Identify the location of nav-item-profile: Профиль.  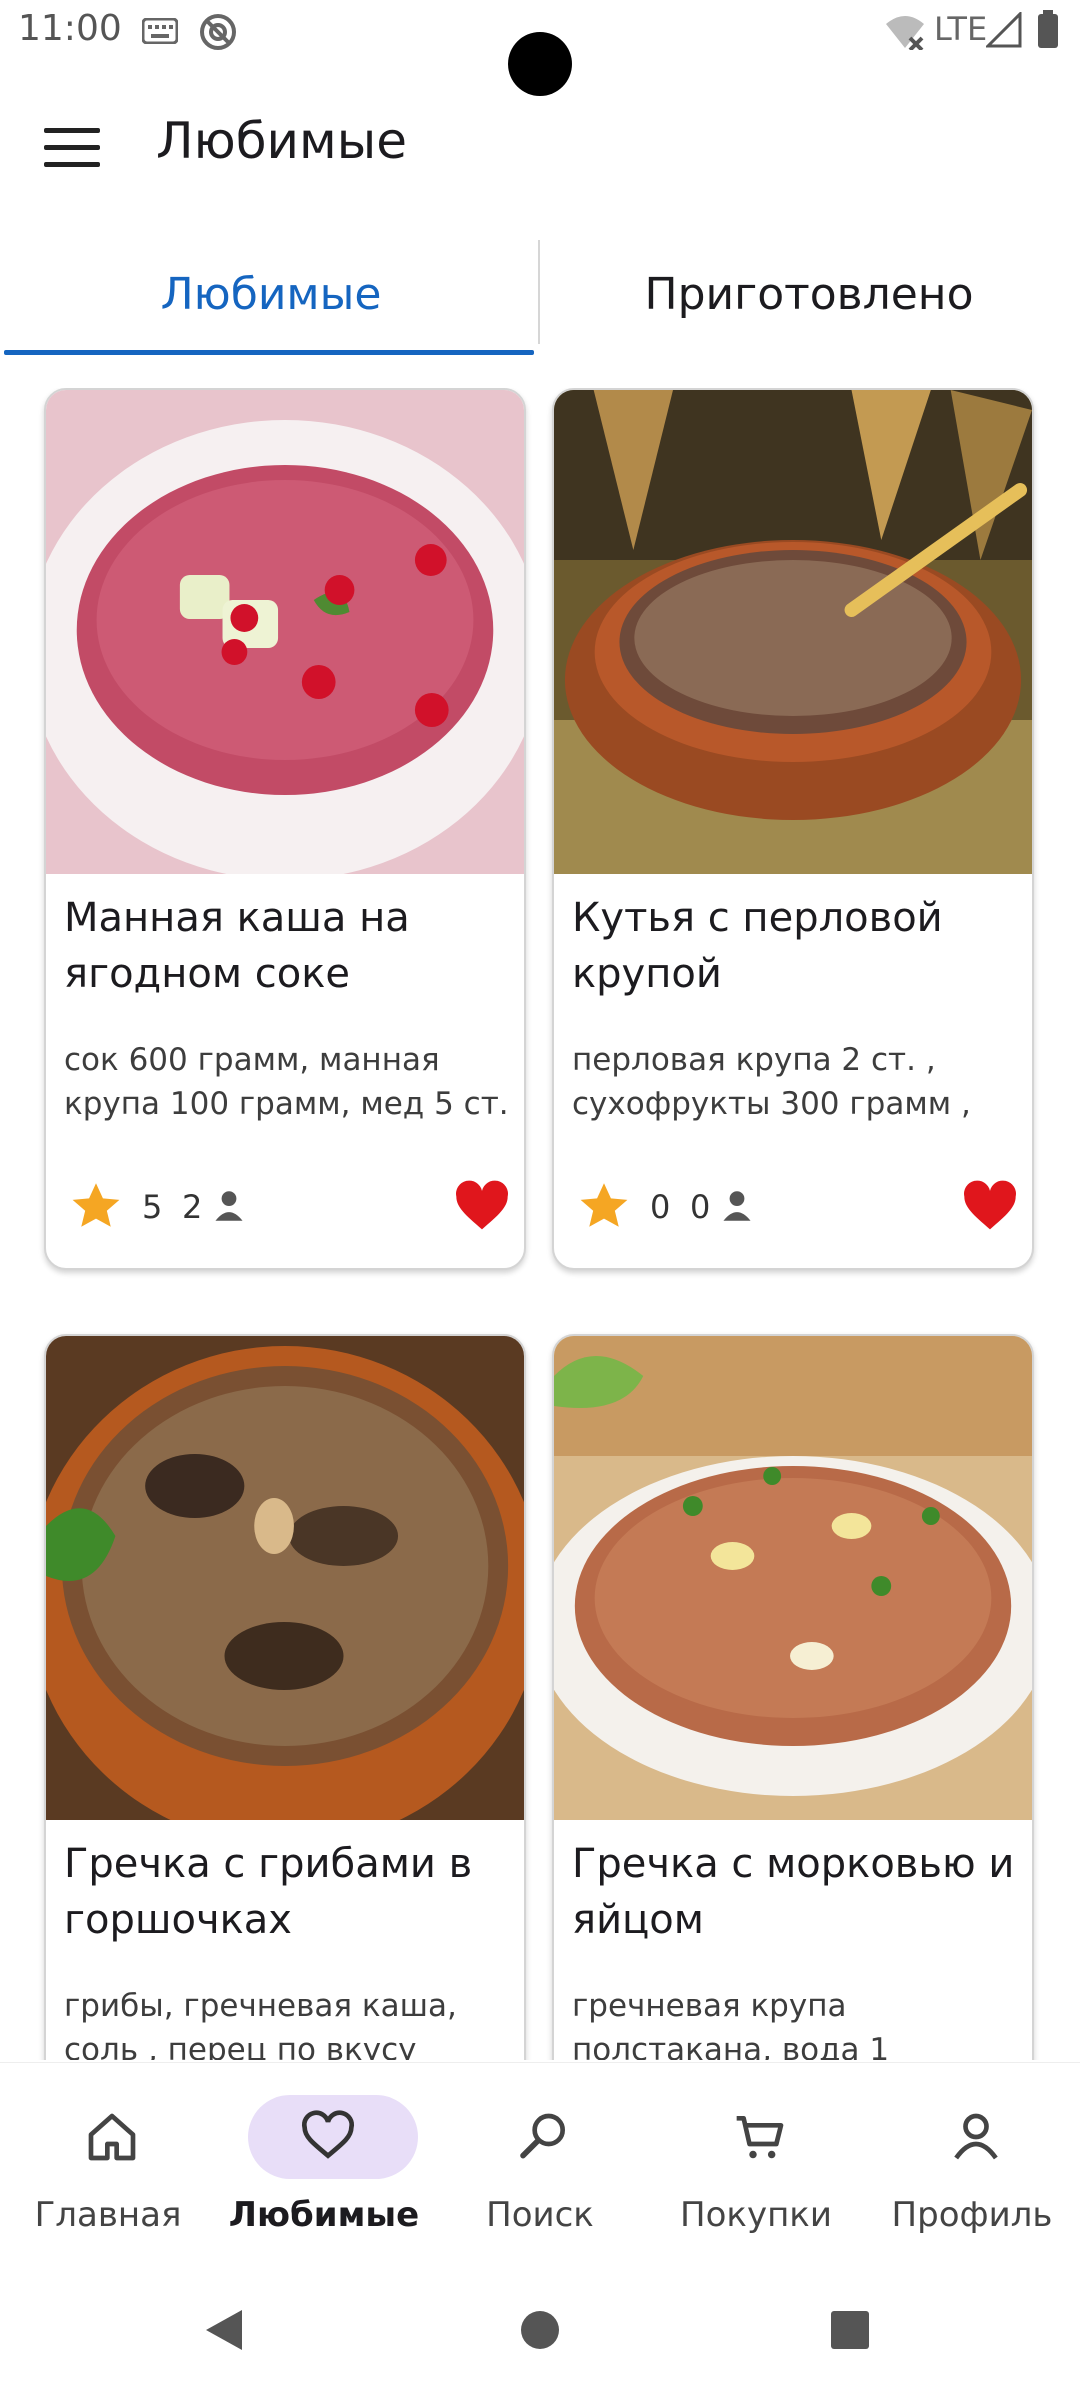
(972, 2163).